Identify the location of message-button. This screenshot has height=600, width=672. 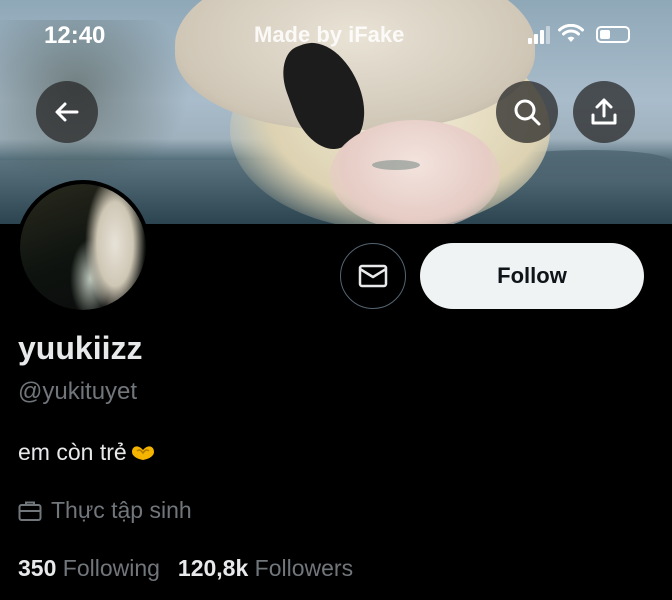
(373, 276).